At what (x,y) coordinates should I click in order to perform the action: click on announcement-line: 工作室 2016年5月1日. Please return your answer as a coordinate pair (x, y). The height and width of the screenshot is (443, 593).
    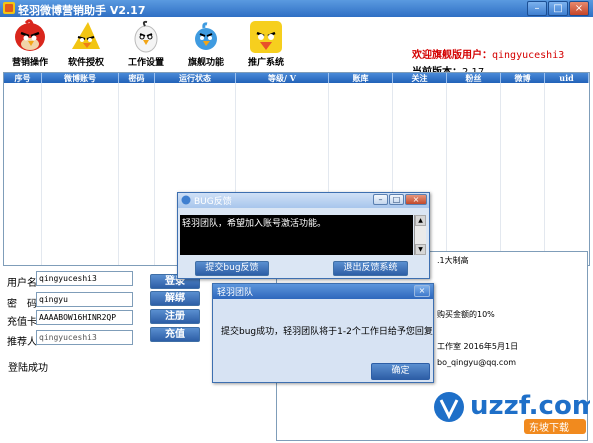
    Looking at the image, I should click on (478, 346).